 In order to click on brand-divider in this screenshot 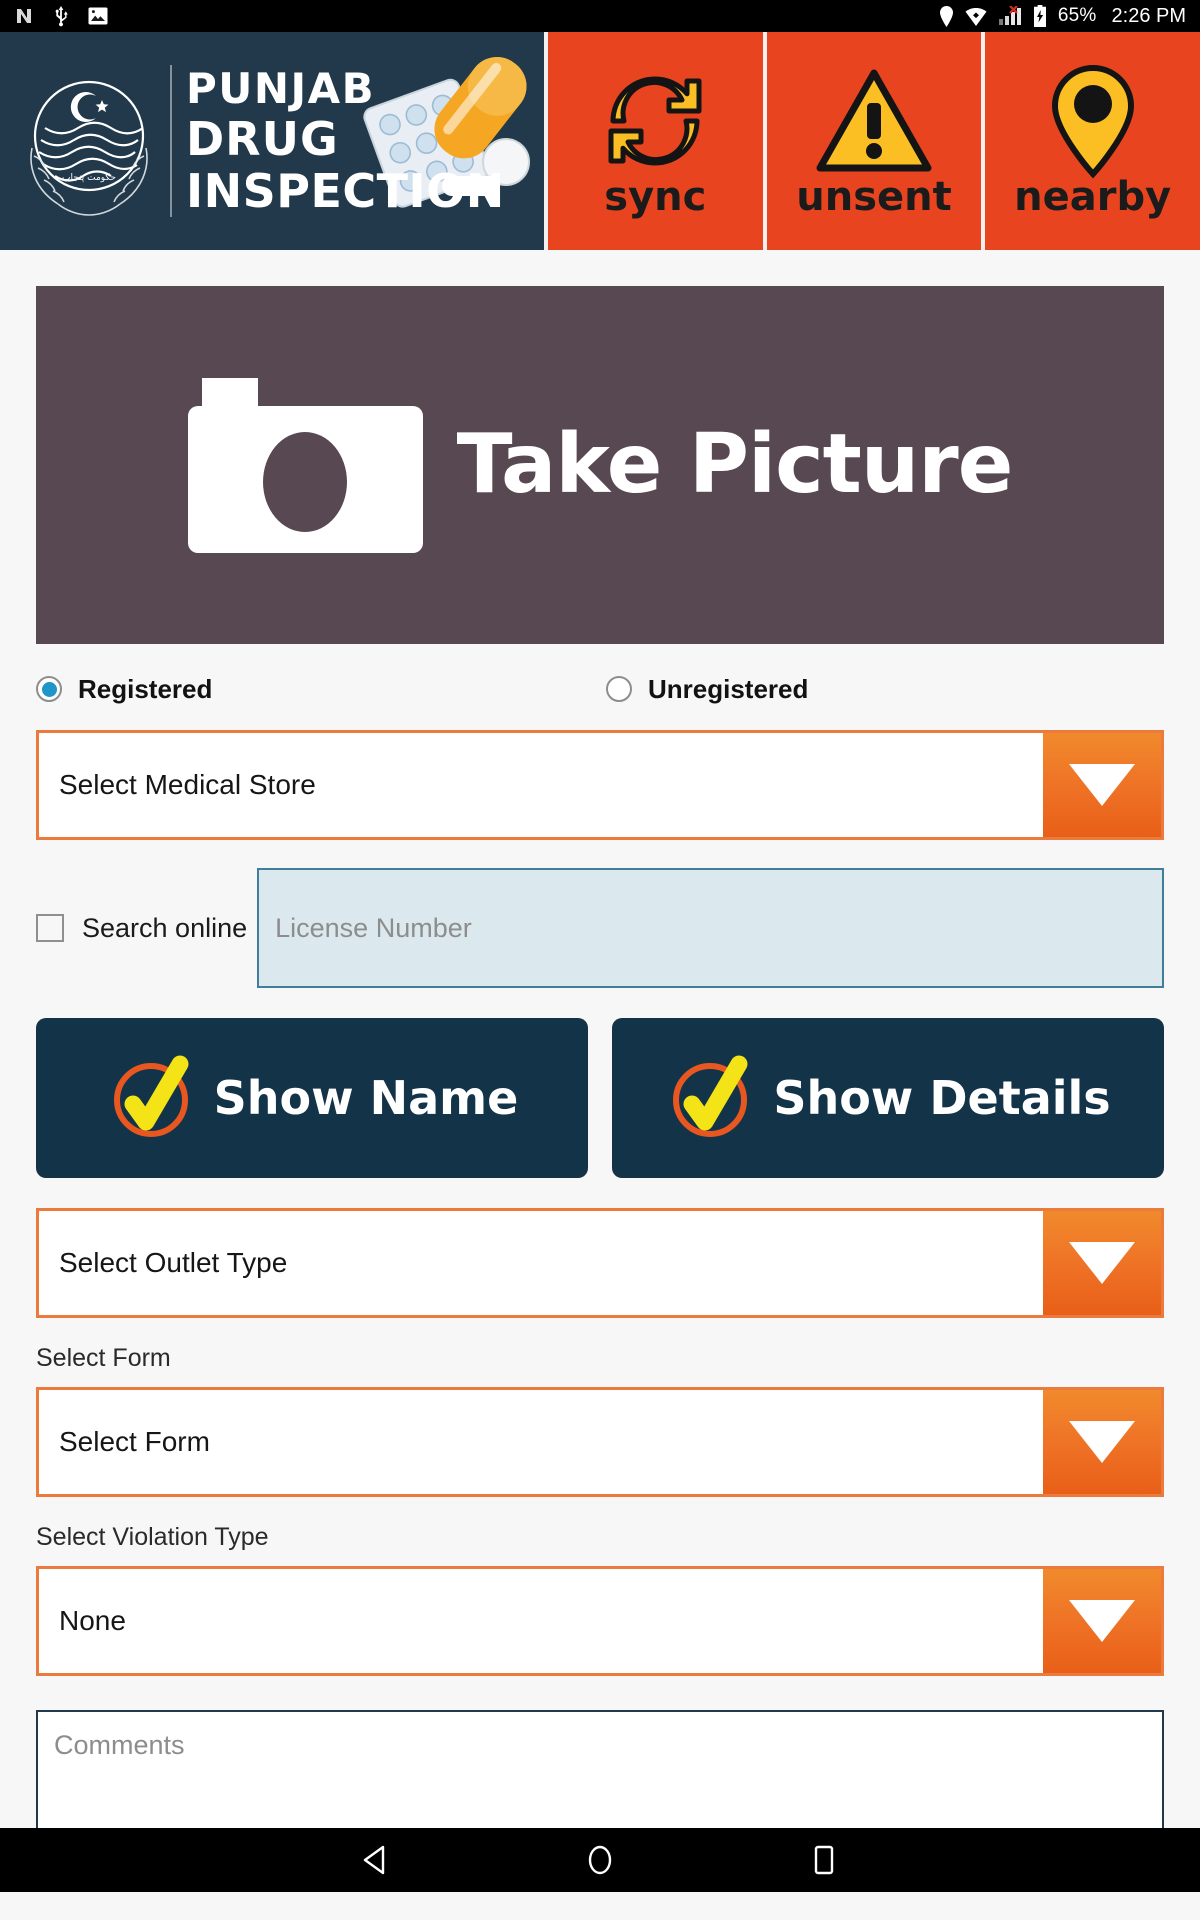, I will do `click(171, 141)`.